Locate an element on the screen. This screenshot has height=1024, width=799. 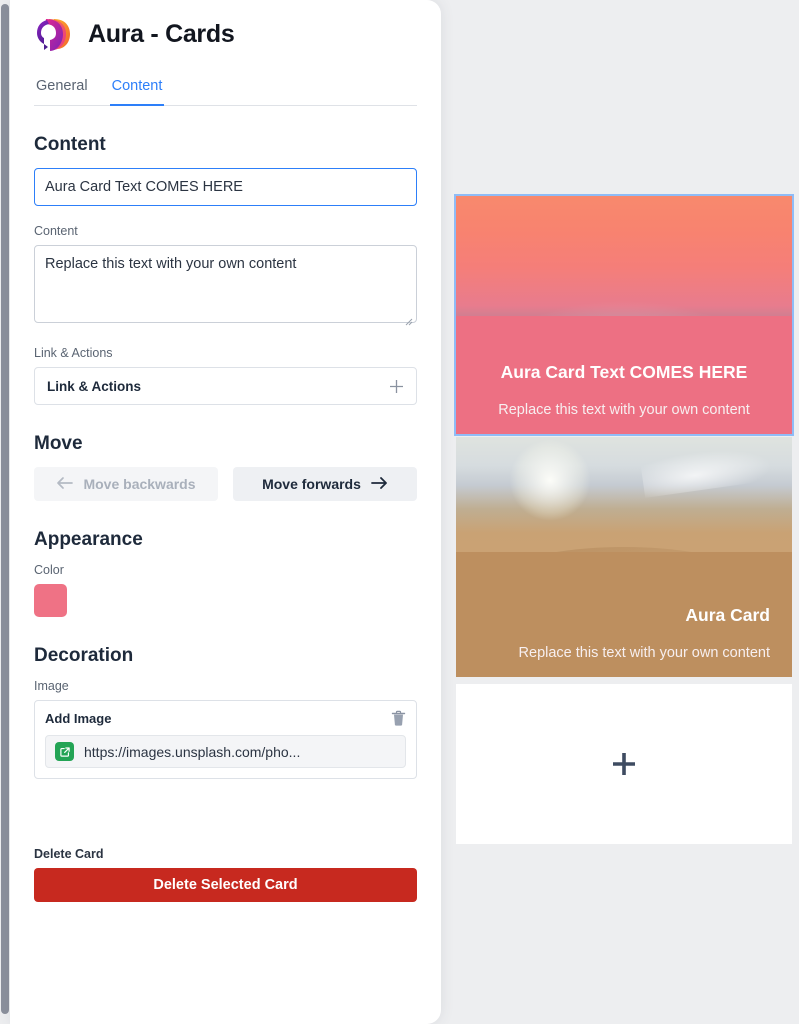
scrollbar-thumb is located at coordinates (5, 509).